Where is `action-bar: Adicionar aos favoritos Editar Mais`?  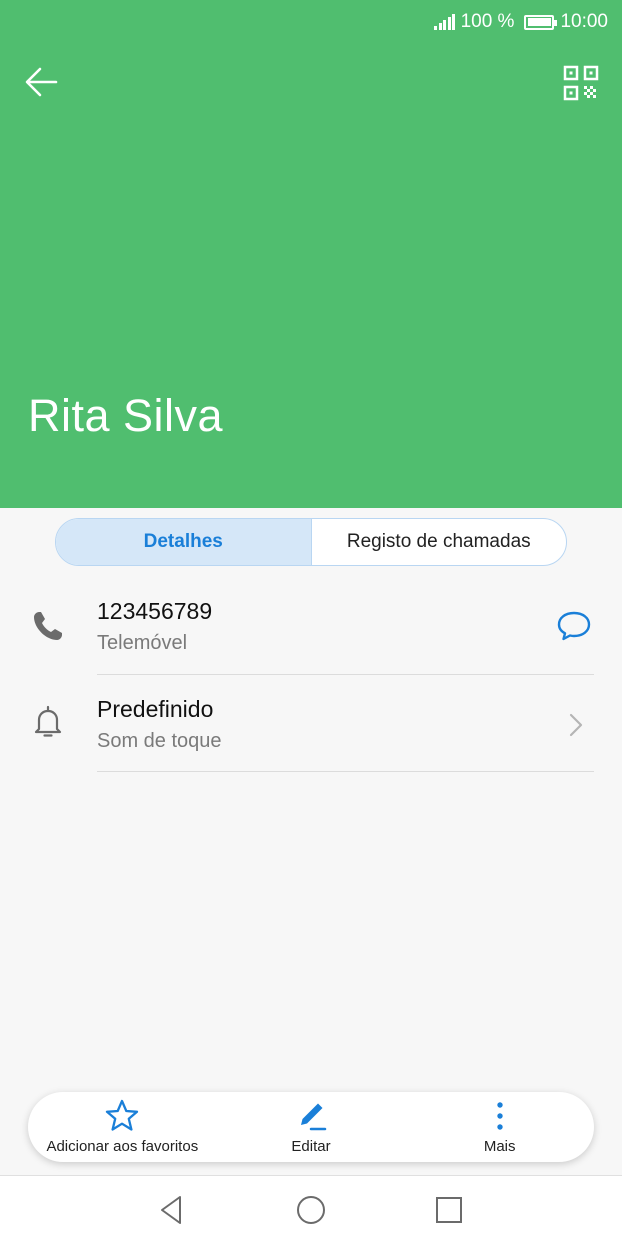
action-bar: Adicionar aos favoritos Editar Mais is located at coordinates (311, 1127).